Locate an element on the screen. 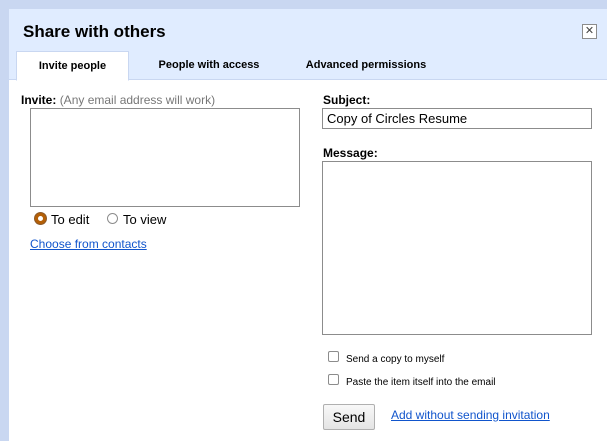 This screenshot has width=607, height=441. radio-to-view is located at coordinates (112, 218).